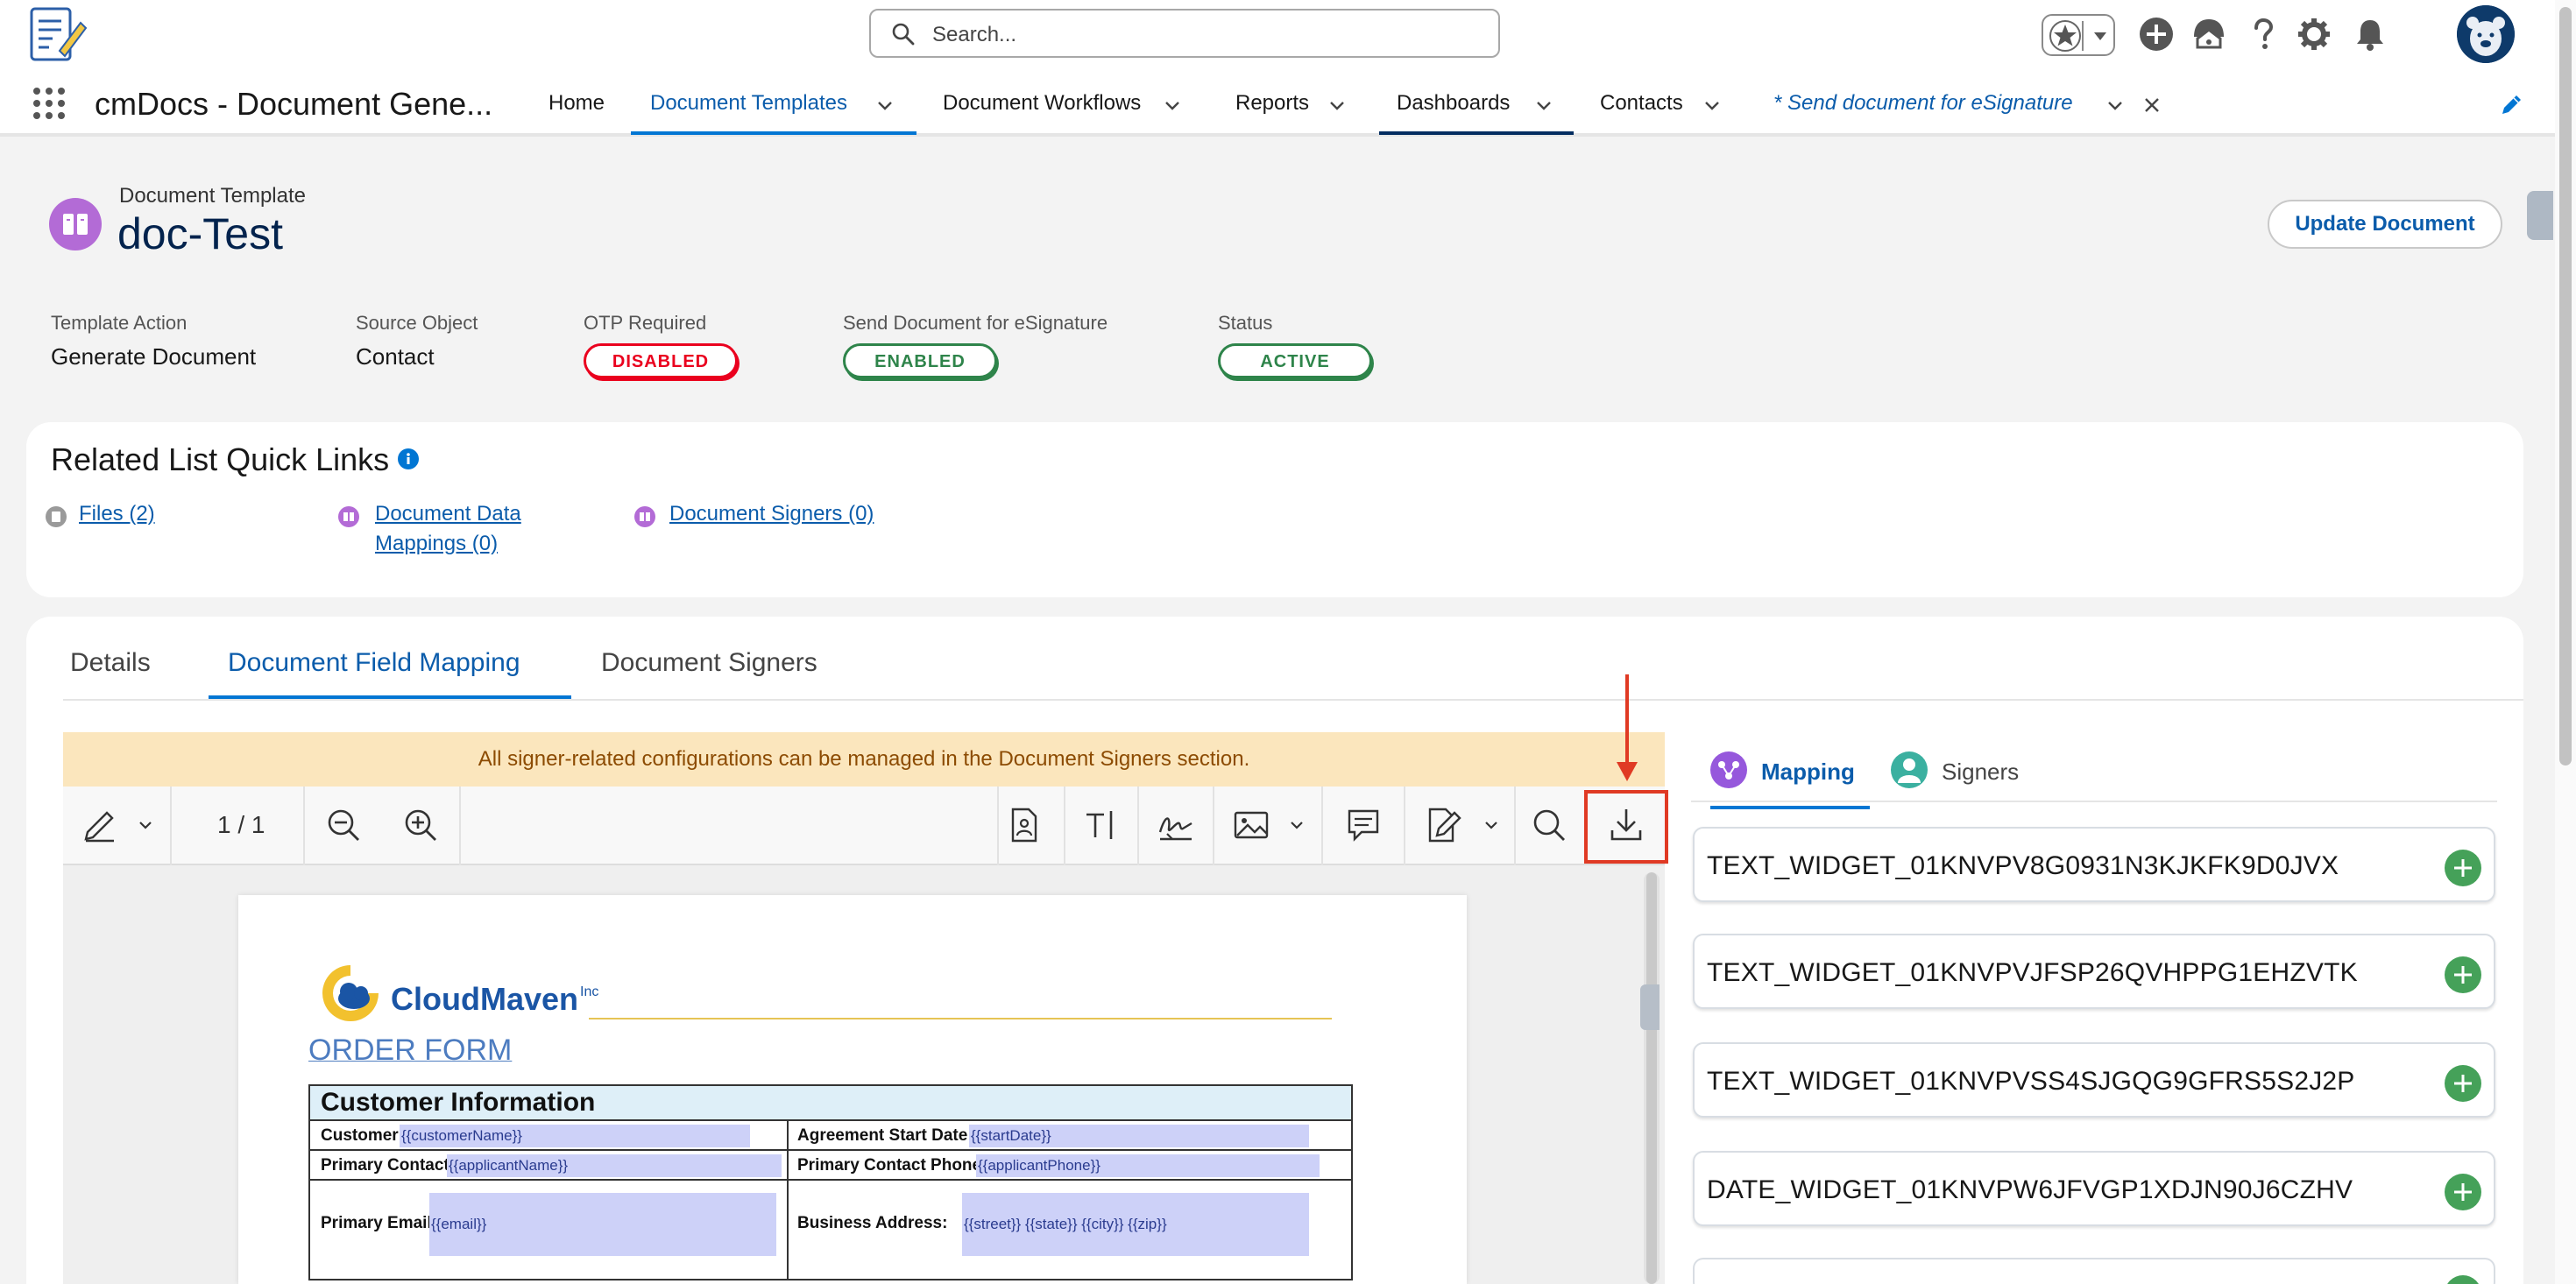  I want to click on record-type-label: Document Template, so click(212, 196).